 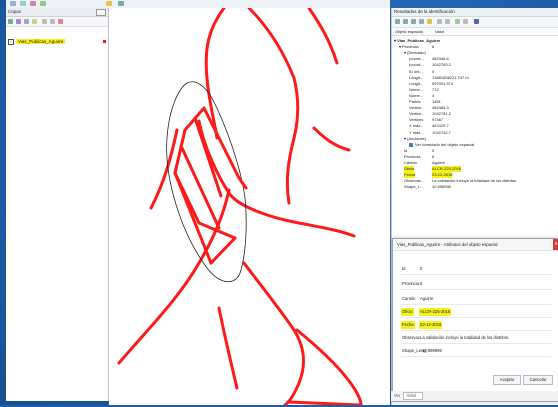 I want to click on identify-row-value: 0, so click(x=433, y=71).